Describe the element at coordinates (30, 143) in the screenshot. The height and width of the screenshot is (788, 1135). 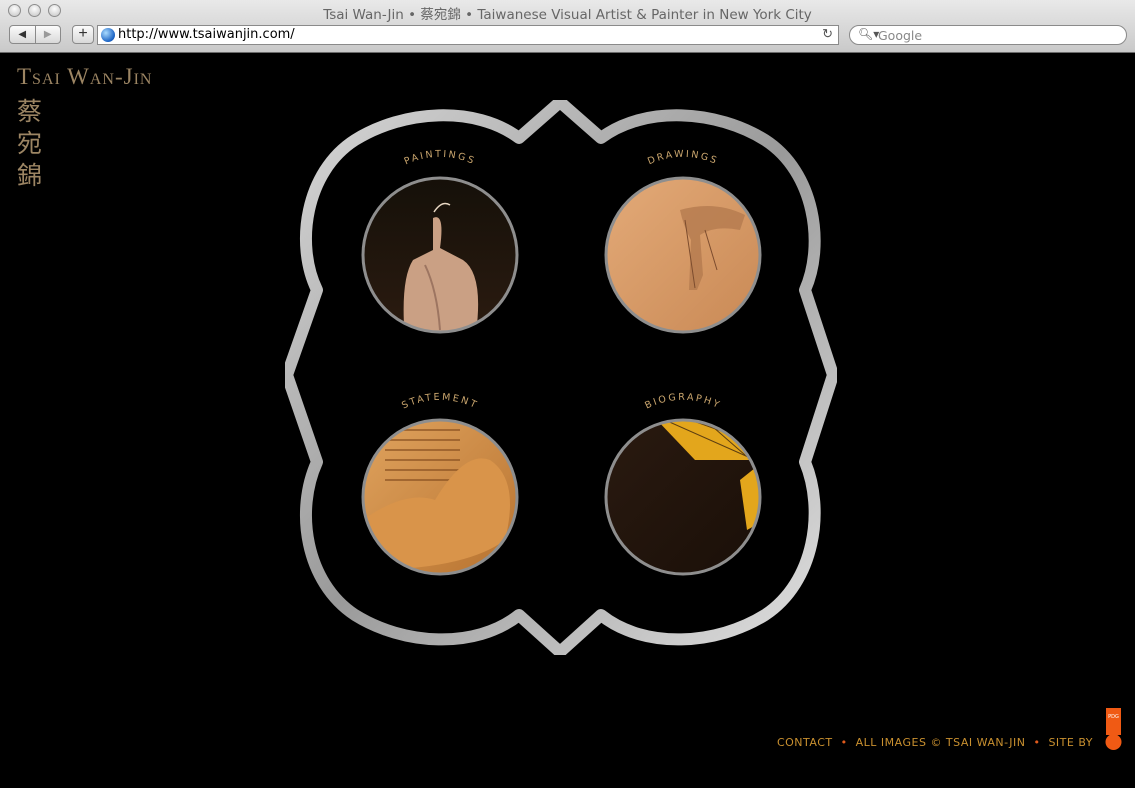
I see `site-title-chinese: 蔡宛錦` at that location.